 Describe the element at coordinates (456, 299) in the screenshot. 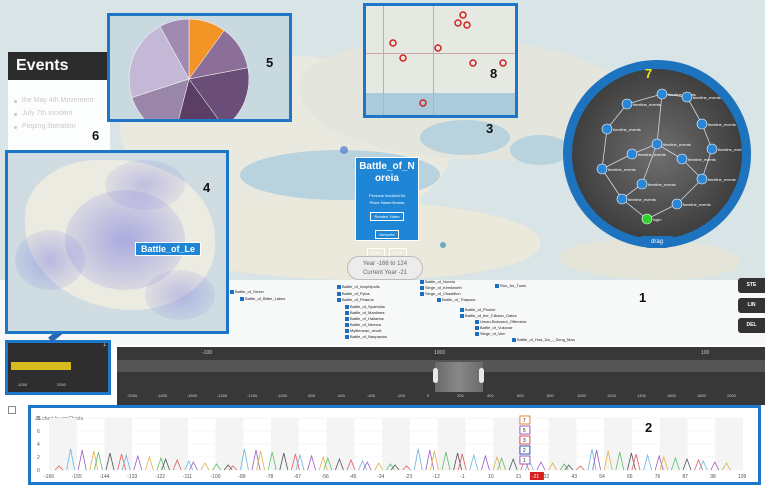

I see `event-label: Battle_of_Thapsus` at that location.